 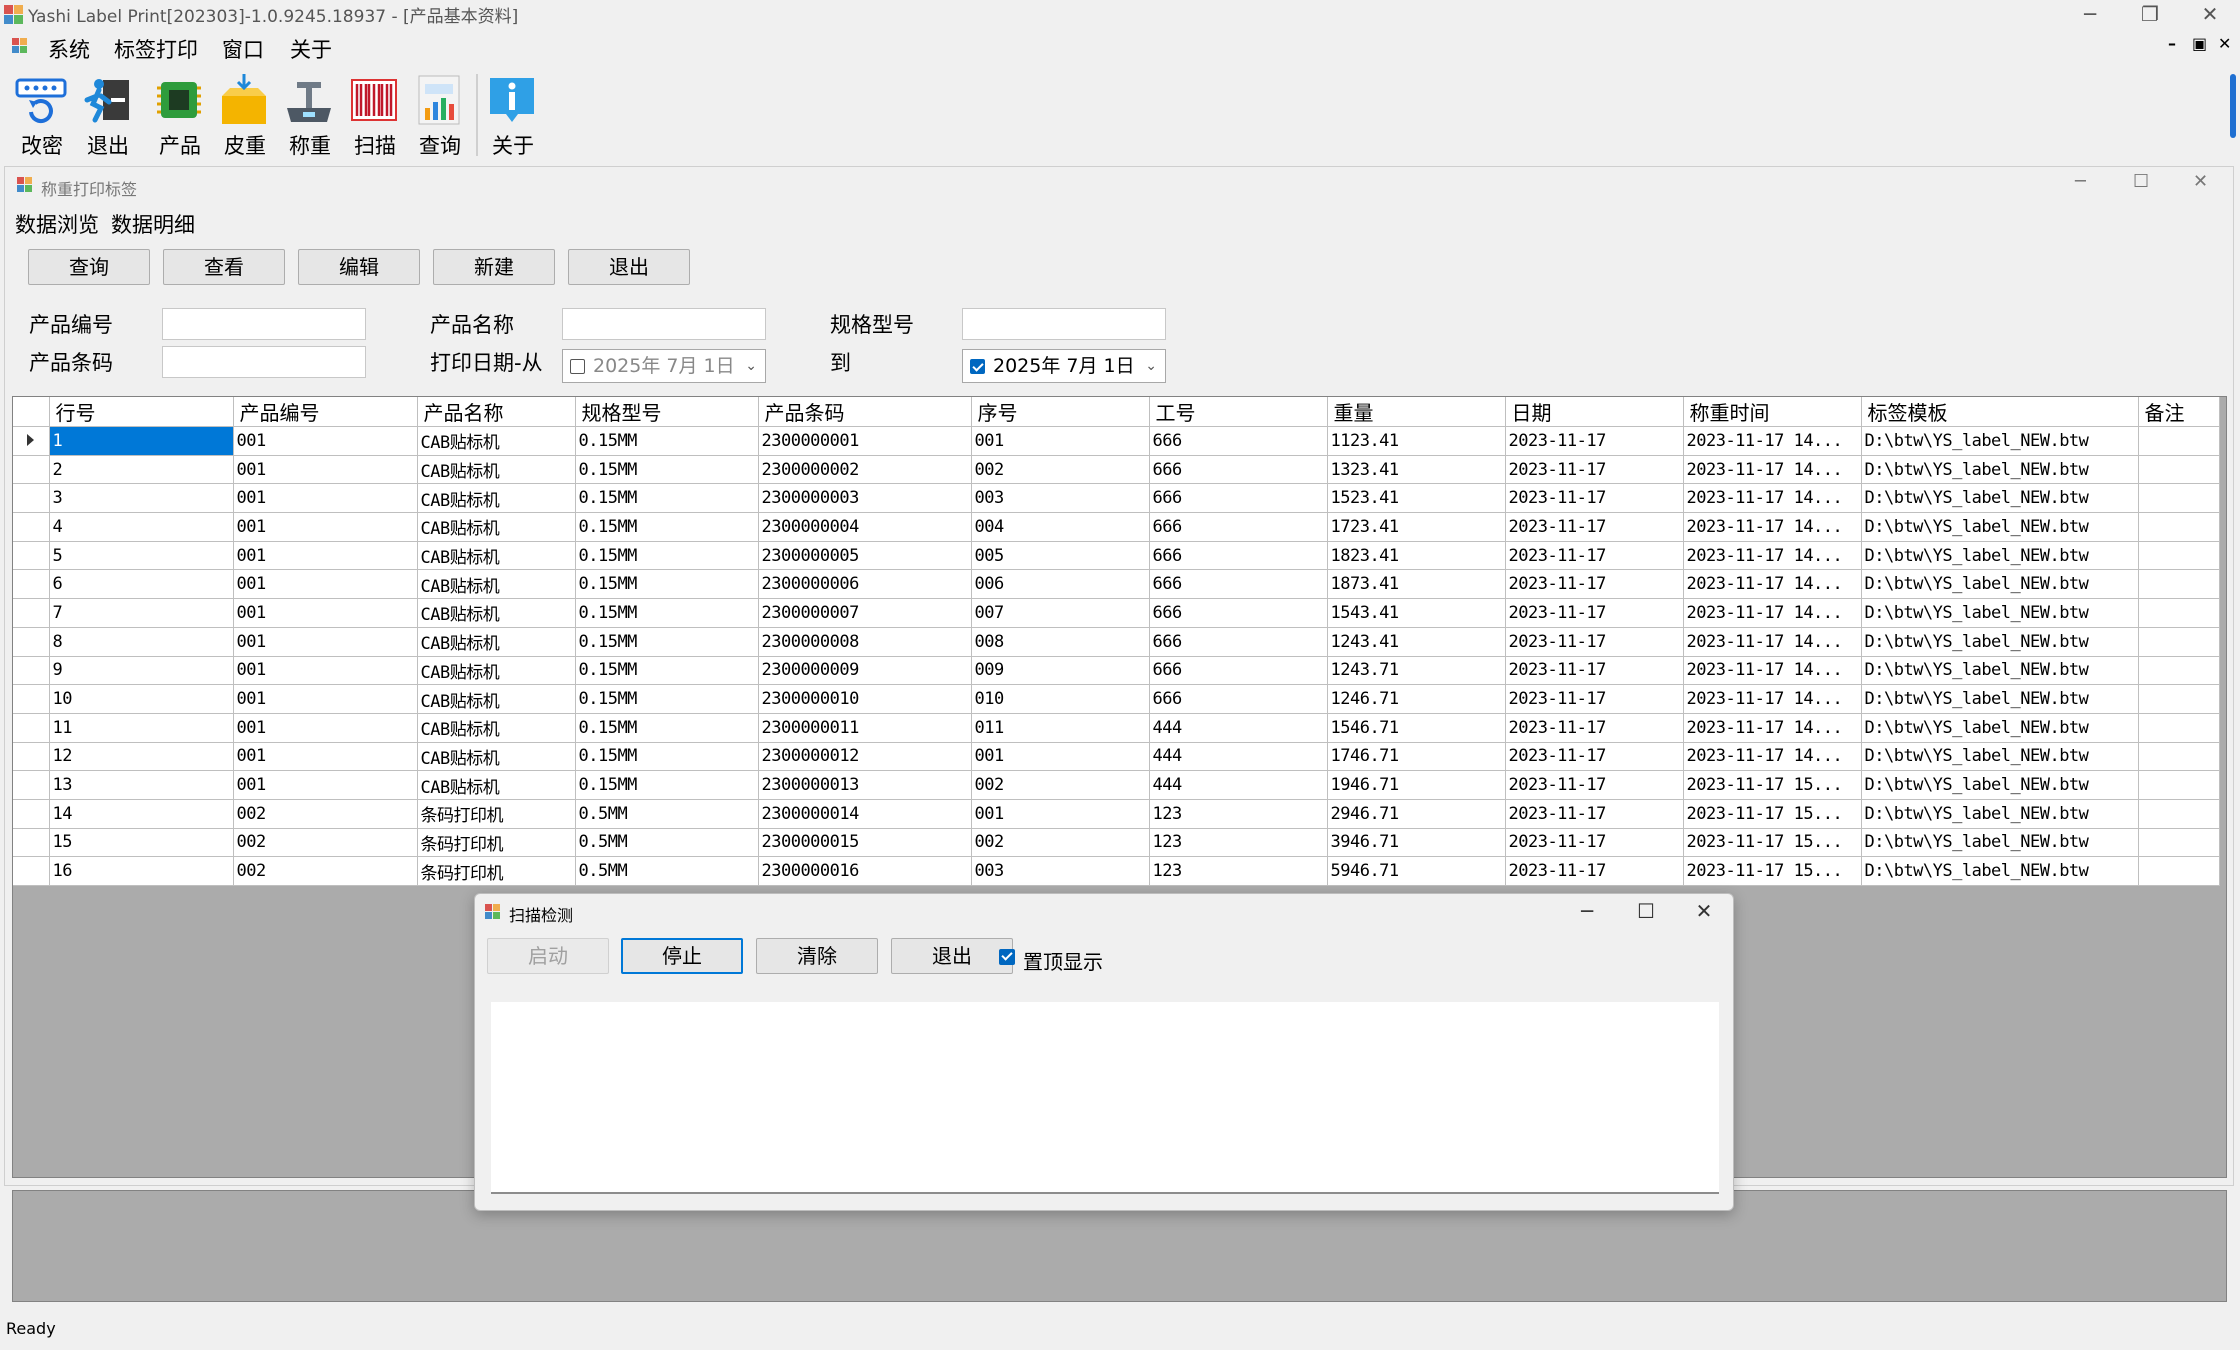 What do you see at coordinates (548, 956) in the screenshot?
I see `start-button: 启动` at bounding box center [548, 956].